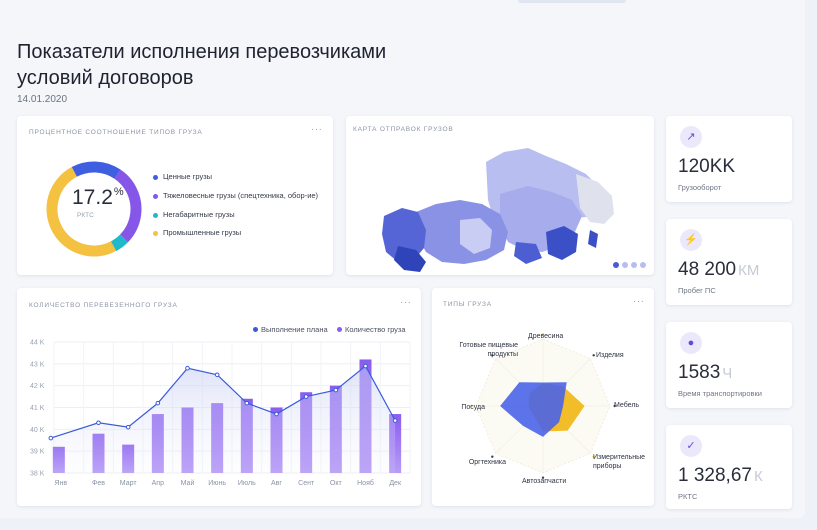  Describe the element at coordinates (61, 483) in the screenshot. I see `x-tick-label: Янв` at that location.